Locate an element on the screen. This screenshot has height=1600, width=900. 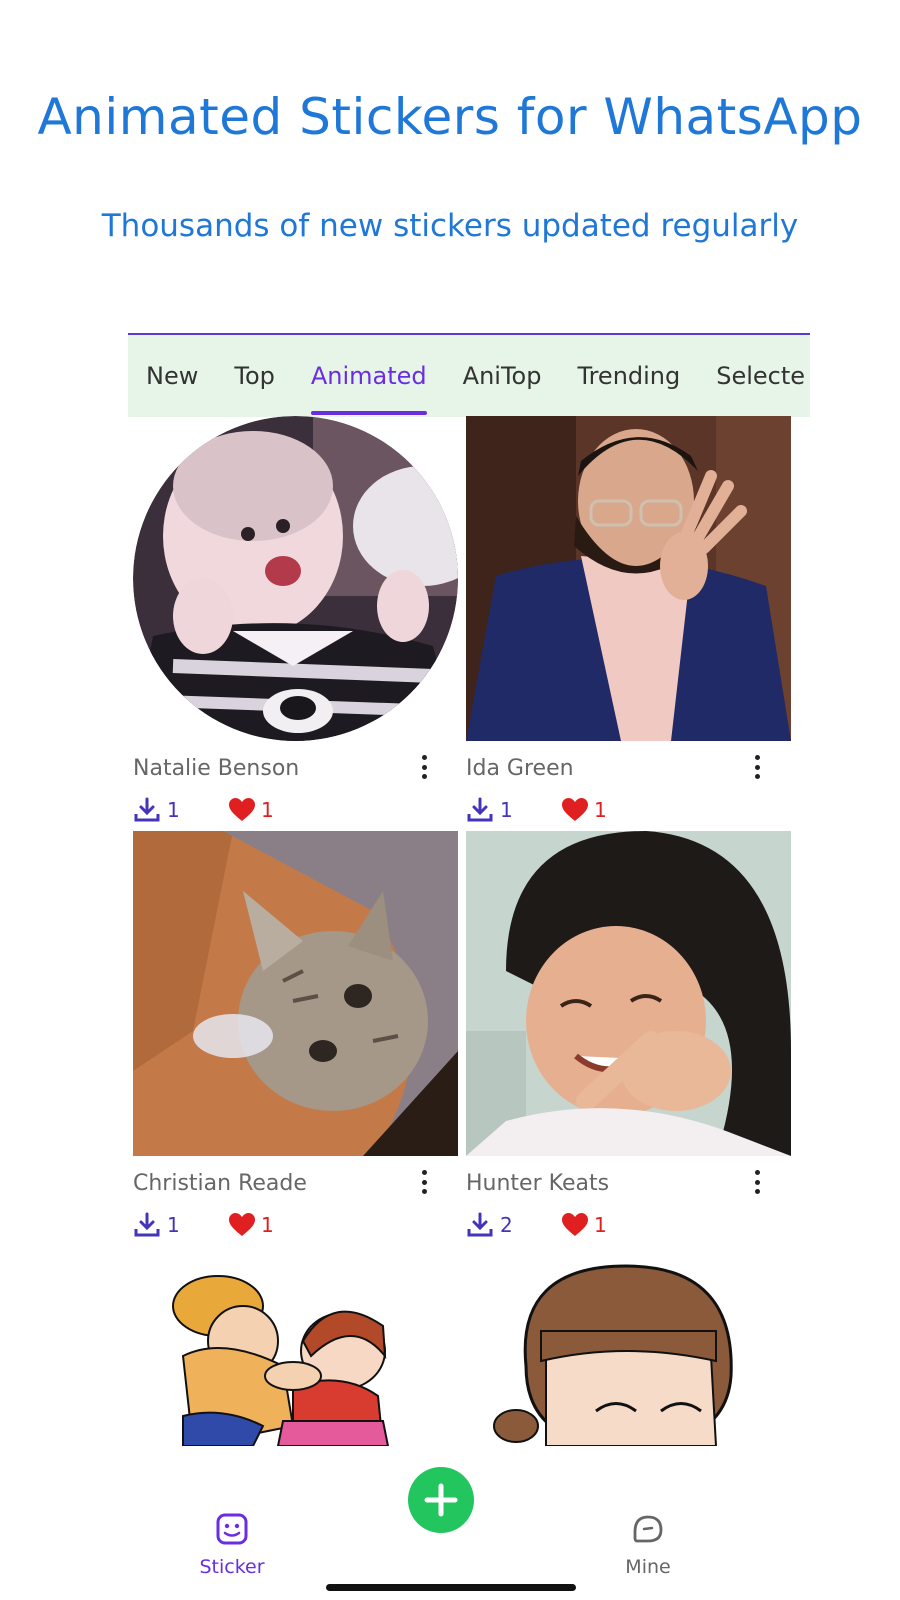
category-tabbar: New Top Animated AniTop Trending Selecte is located at coordinates (469, 376).